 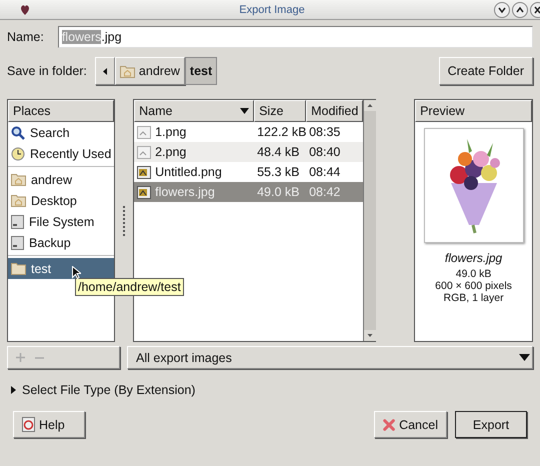 I want to click on place-item: Desktop, so click(x=61, y=200).